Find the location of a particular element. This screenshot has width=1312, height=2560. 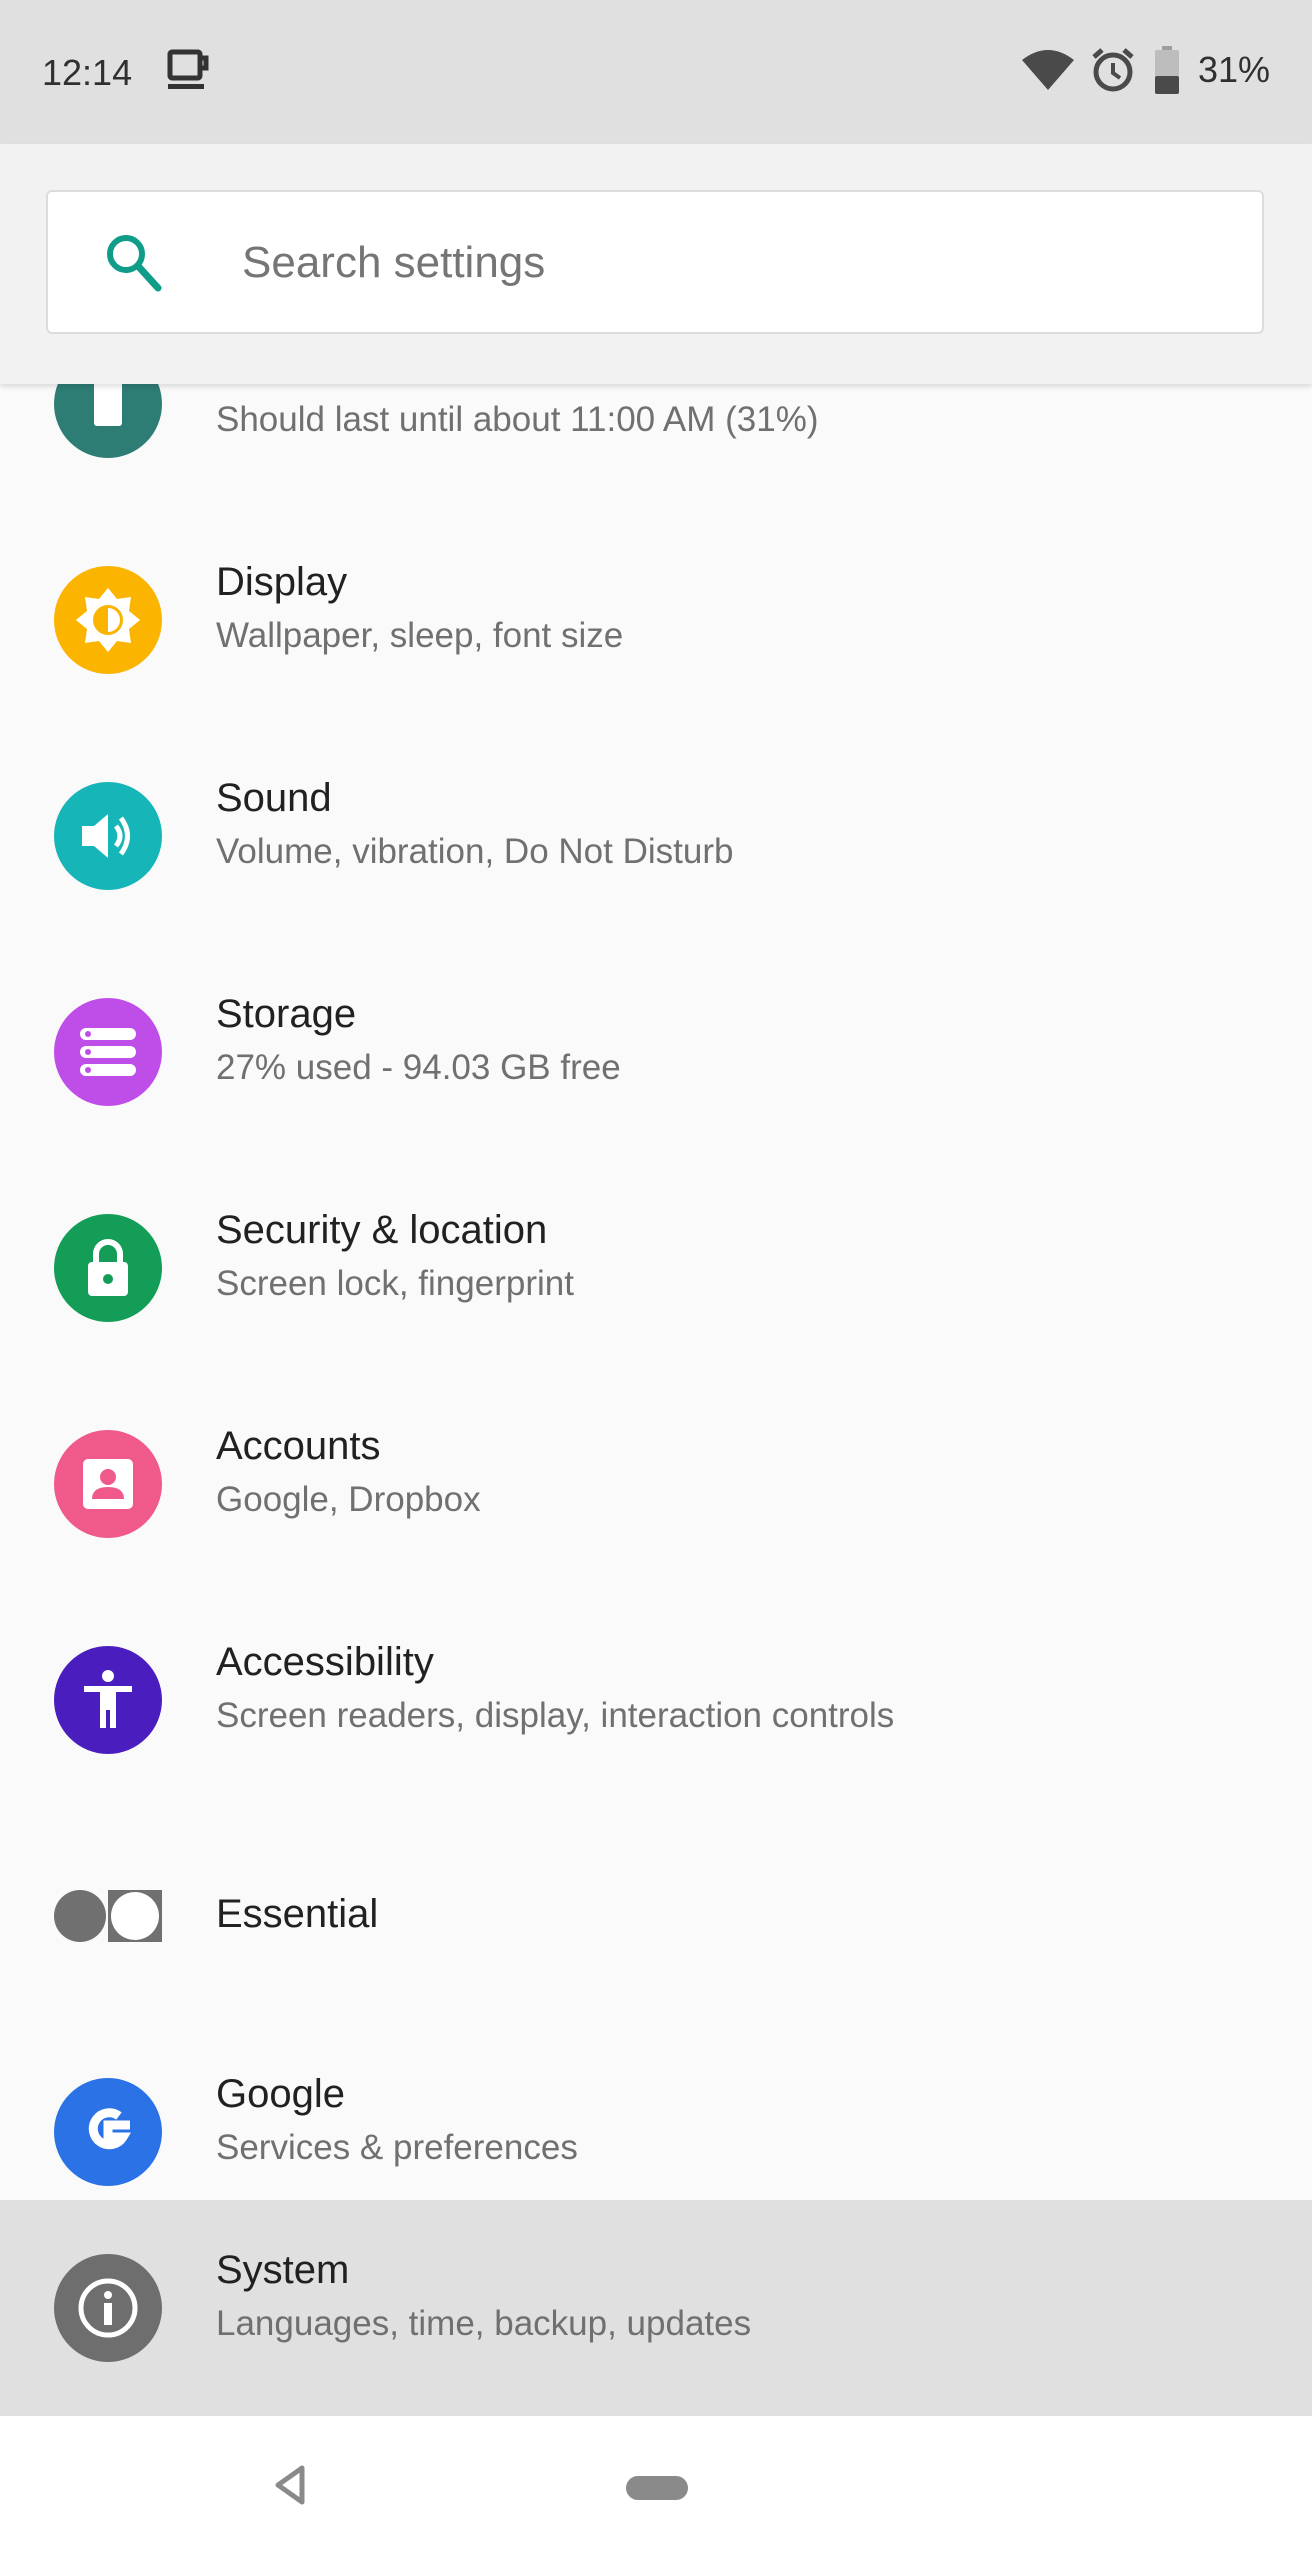

settings-item-sound: Sound Volume, vibration, Do Not Disturb is located at coordinates (656, 836).